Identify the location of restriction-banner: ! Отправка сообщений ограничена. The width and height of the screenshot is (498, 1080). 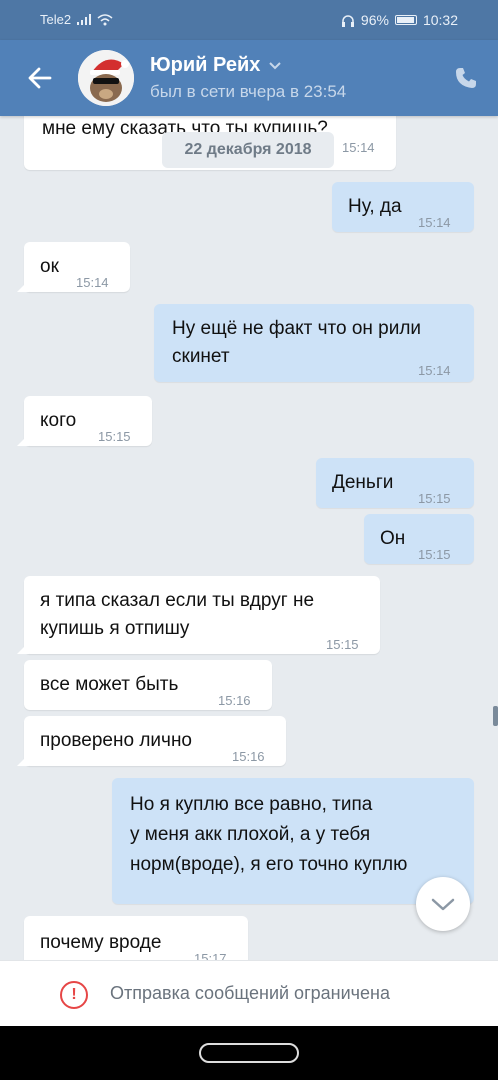
(249, 993).